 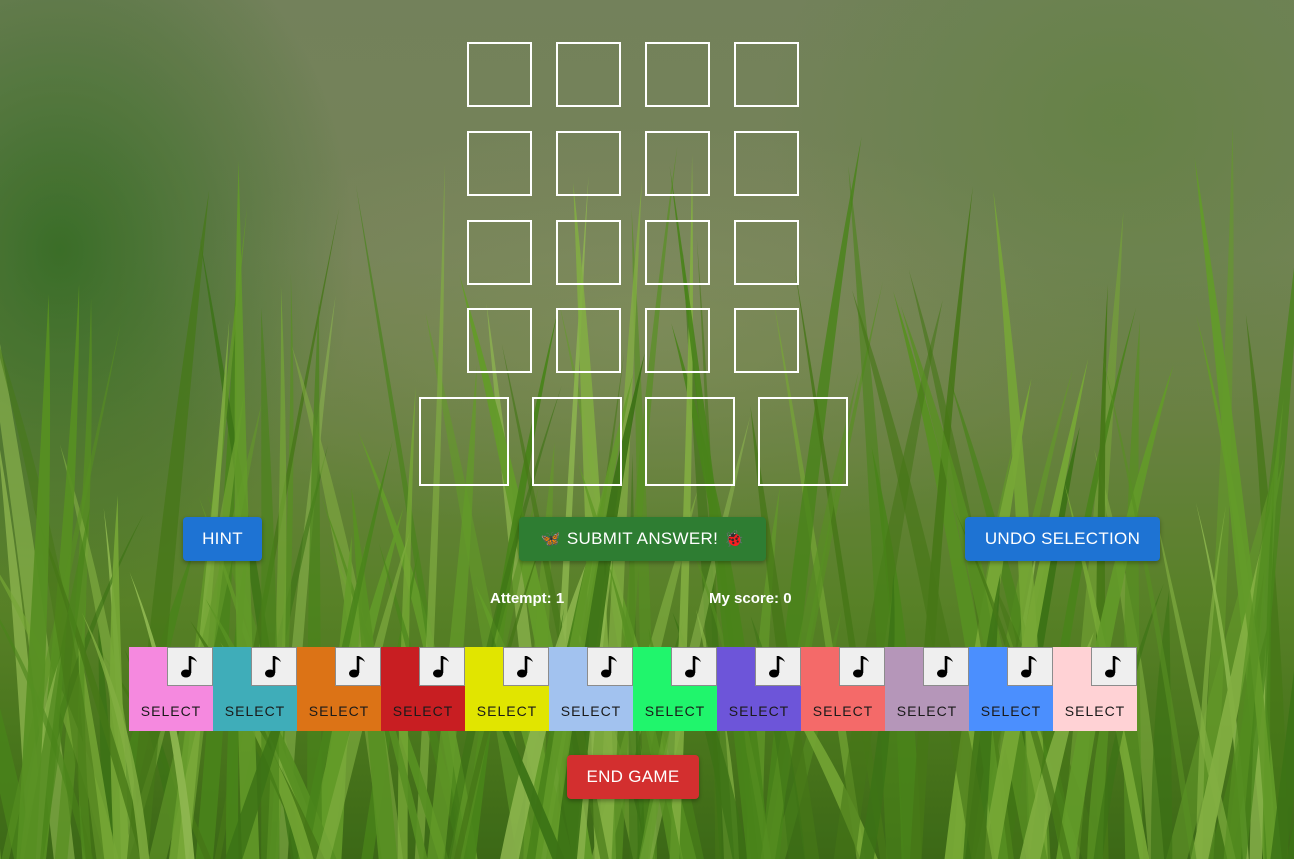 I want to click on butterfly-icon: 🦋, so click(x=550, y=539).